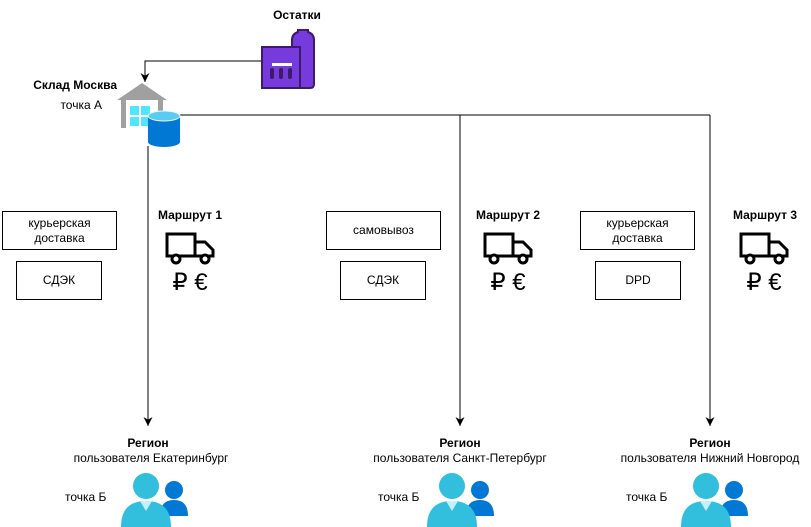 This screenshot has height=527, width=811. Describe the element at coordinates (765, 215) in the screenshot. I see `route-title: Маршрут 3` at that location.